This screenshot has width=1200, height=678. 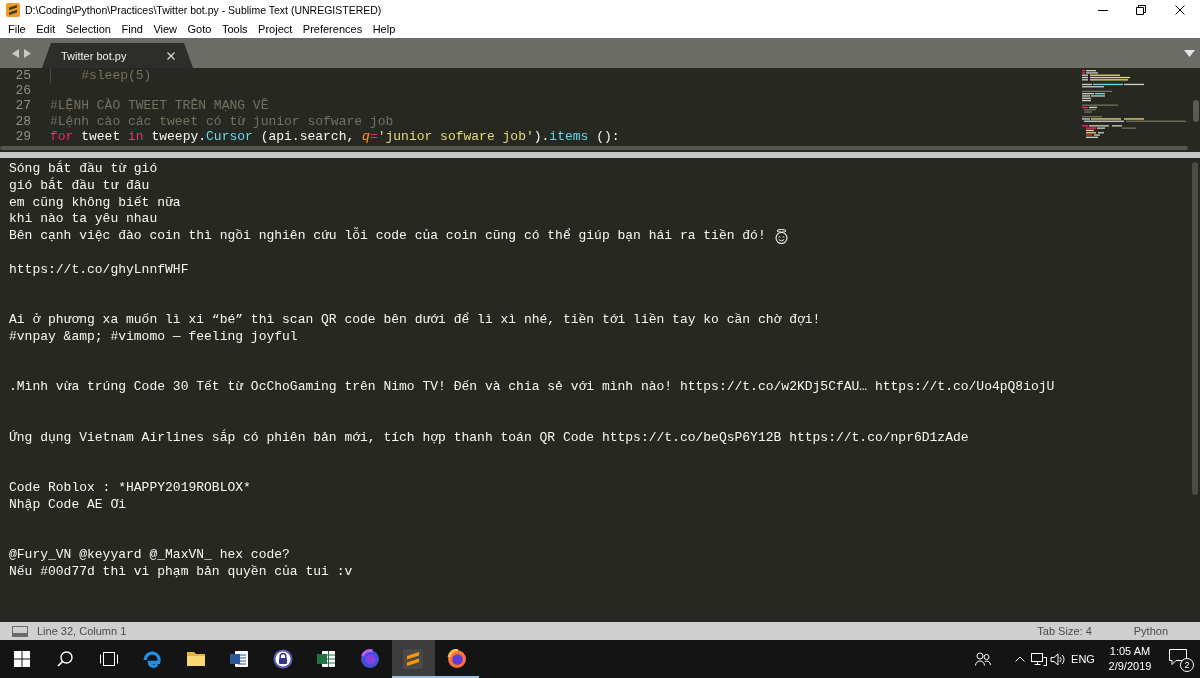 I want to click on status-text: Python, so click(x=1150, y=631).